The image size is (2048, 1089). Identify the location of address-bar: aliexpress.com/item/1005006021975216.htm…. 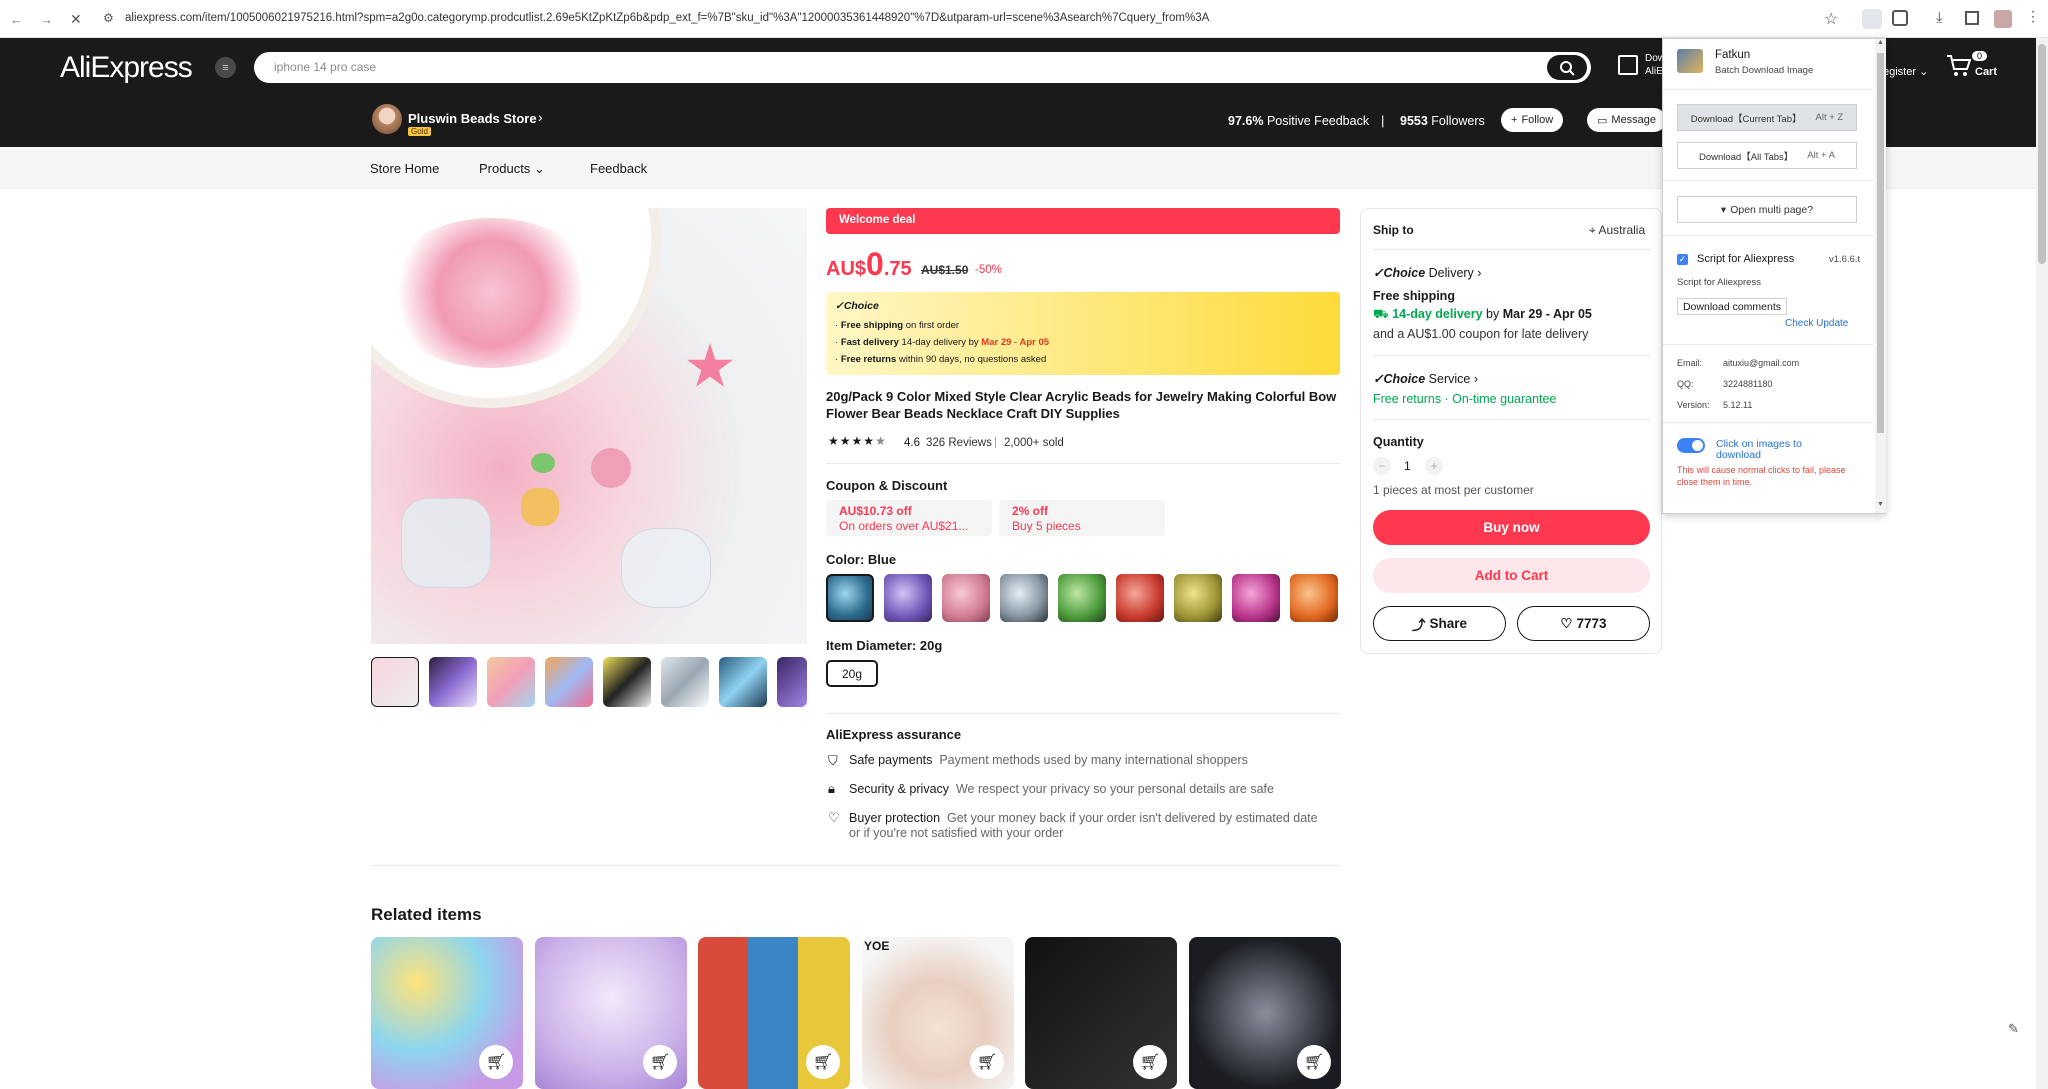
(975, 18).